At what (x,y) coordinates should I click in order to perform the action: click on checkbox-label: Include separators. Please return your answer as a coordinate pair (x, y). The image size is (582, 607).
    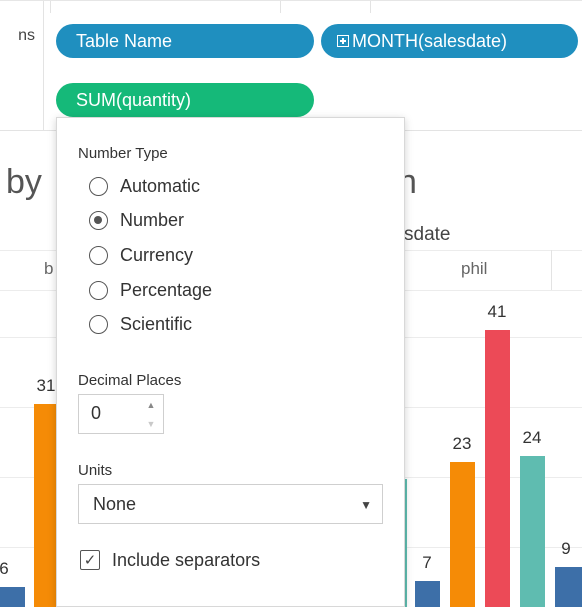
    Looking at the image, I should click on (186, 559).